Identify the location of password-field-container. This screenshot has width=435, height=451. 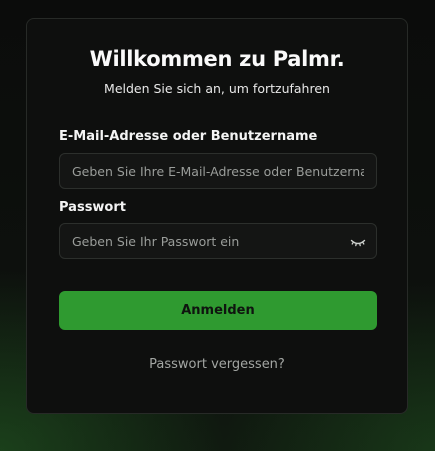
(218, 241).